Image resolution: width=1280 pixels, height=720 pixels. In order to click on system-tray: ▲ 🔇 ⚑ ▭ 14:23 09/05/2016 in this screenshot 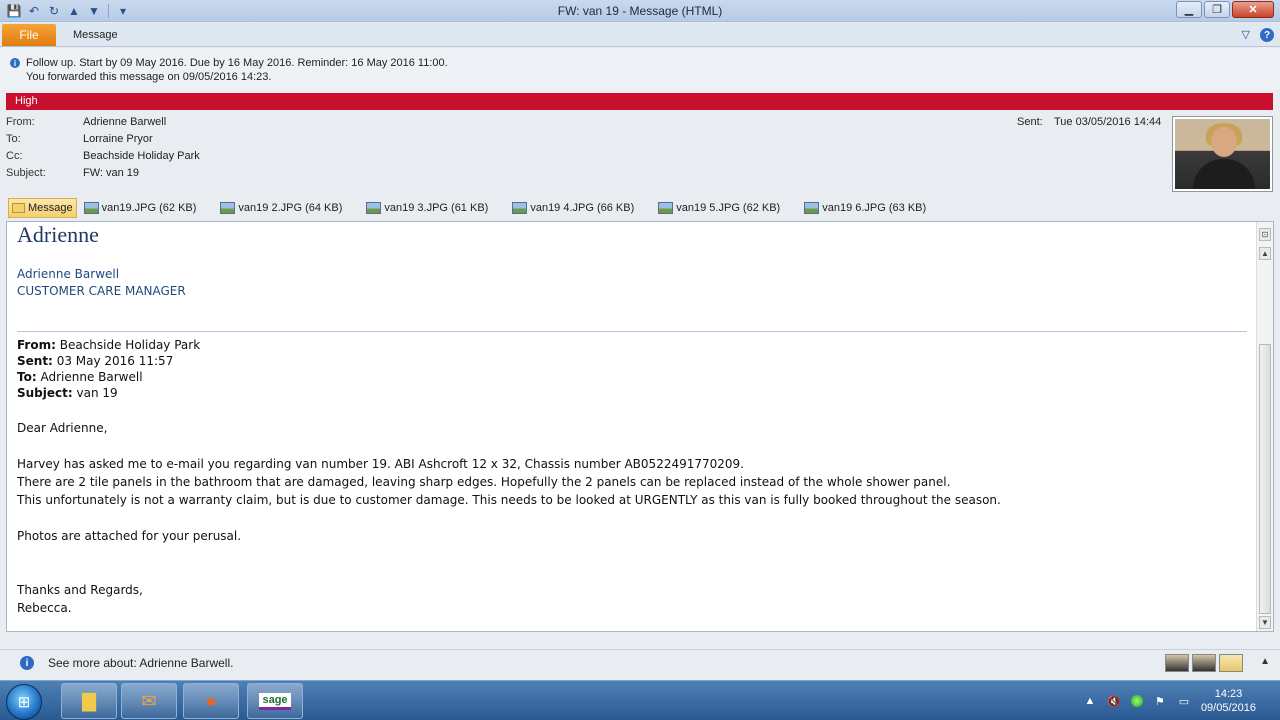, I will do `click(1181, 700)`.